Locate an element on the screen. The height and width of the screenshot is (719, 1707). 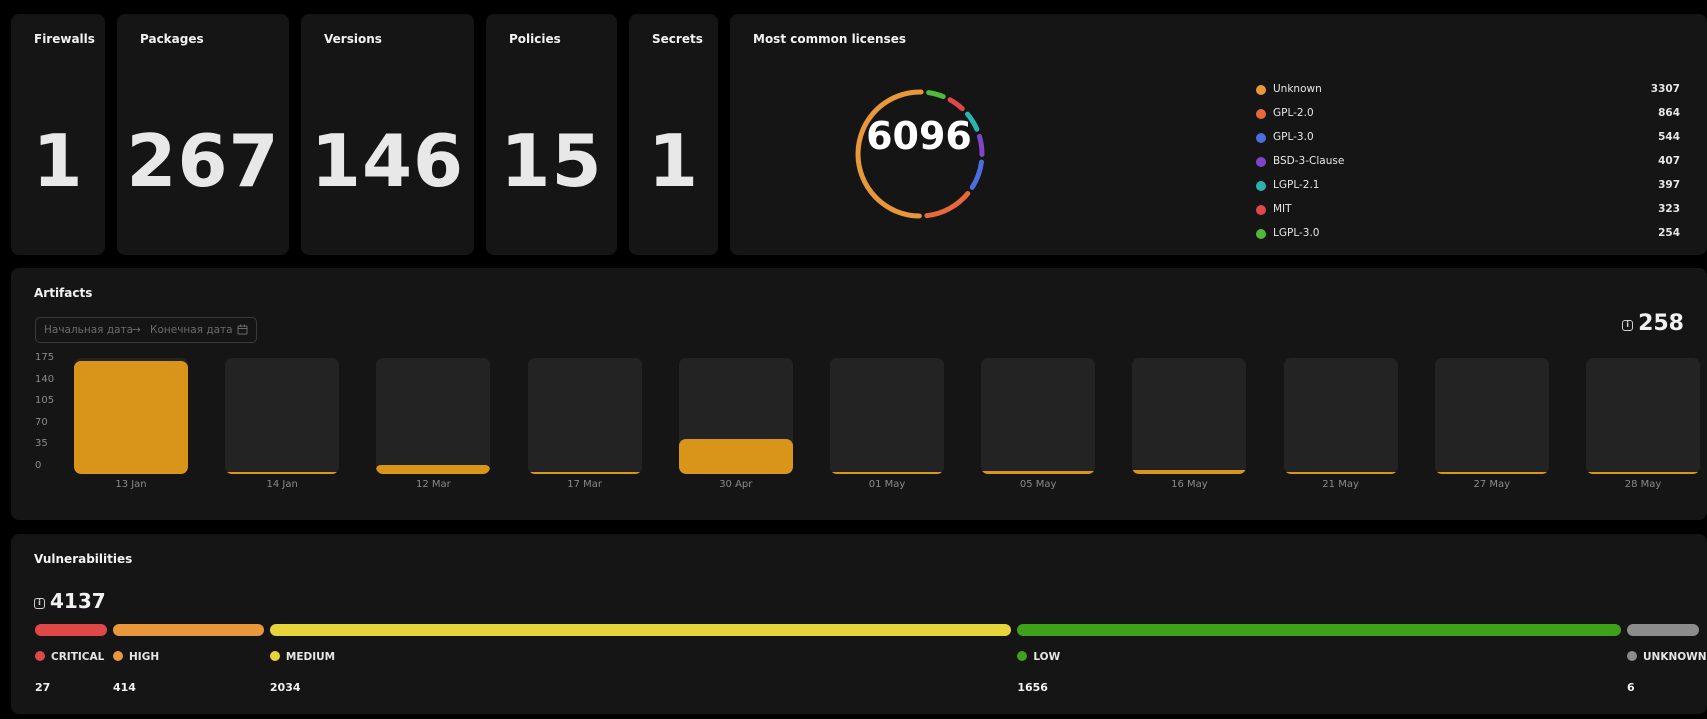
donut-segment-mit is located at coordinates (956, 104).